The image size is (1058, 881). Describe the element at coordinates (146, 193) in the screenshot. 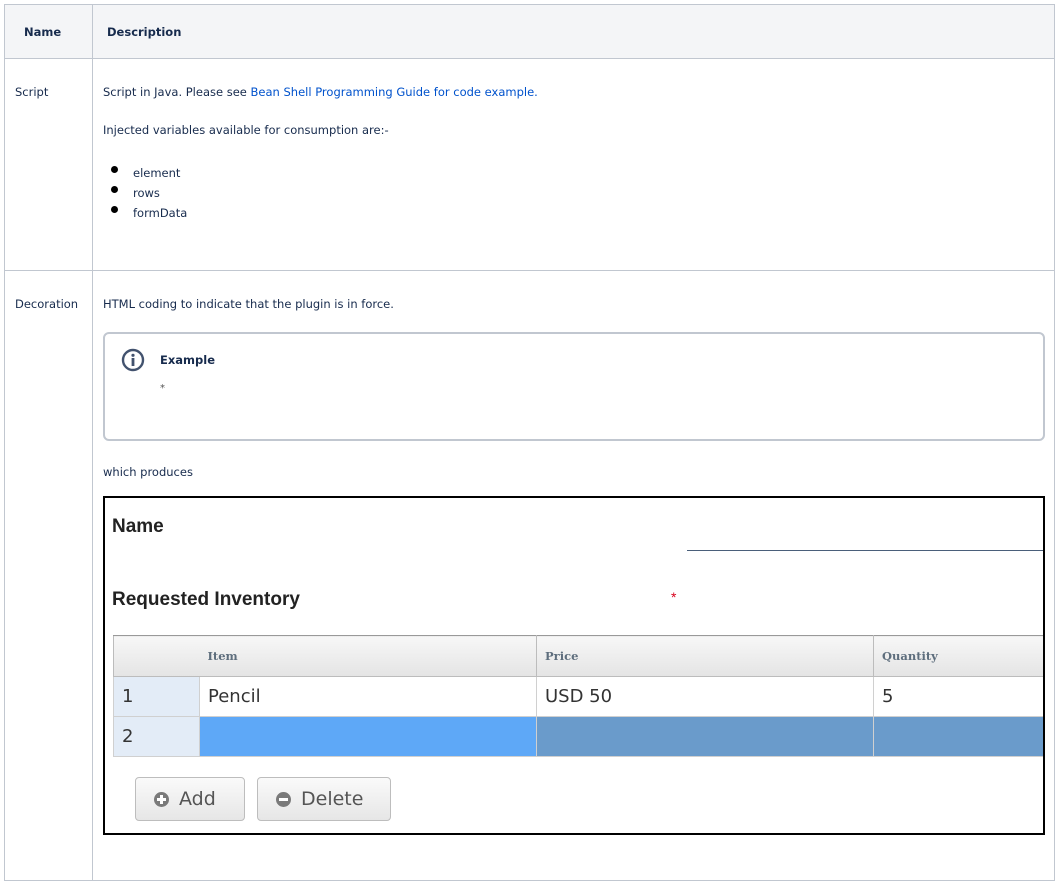

I see `variable-name: rows` at that location.